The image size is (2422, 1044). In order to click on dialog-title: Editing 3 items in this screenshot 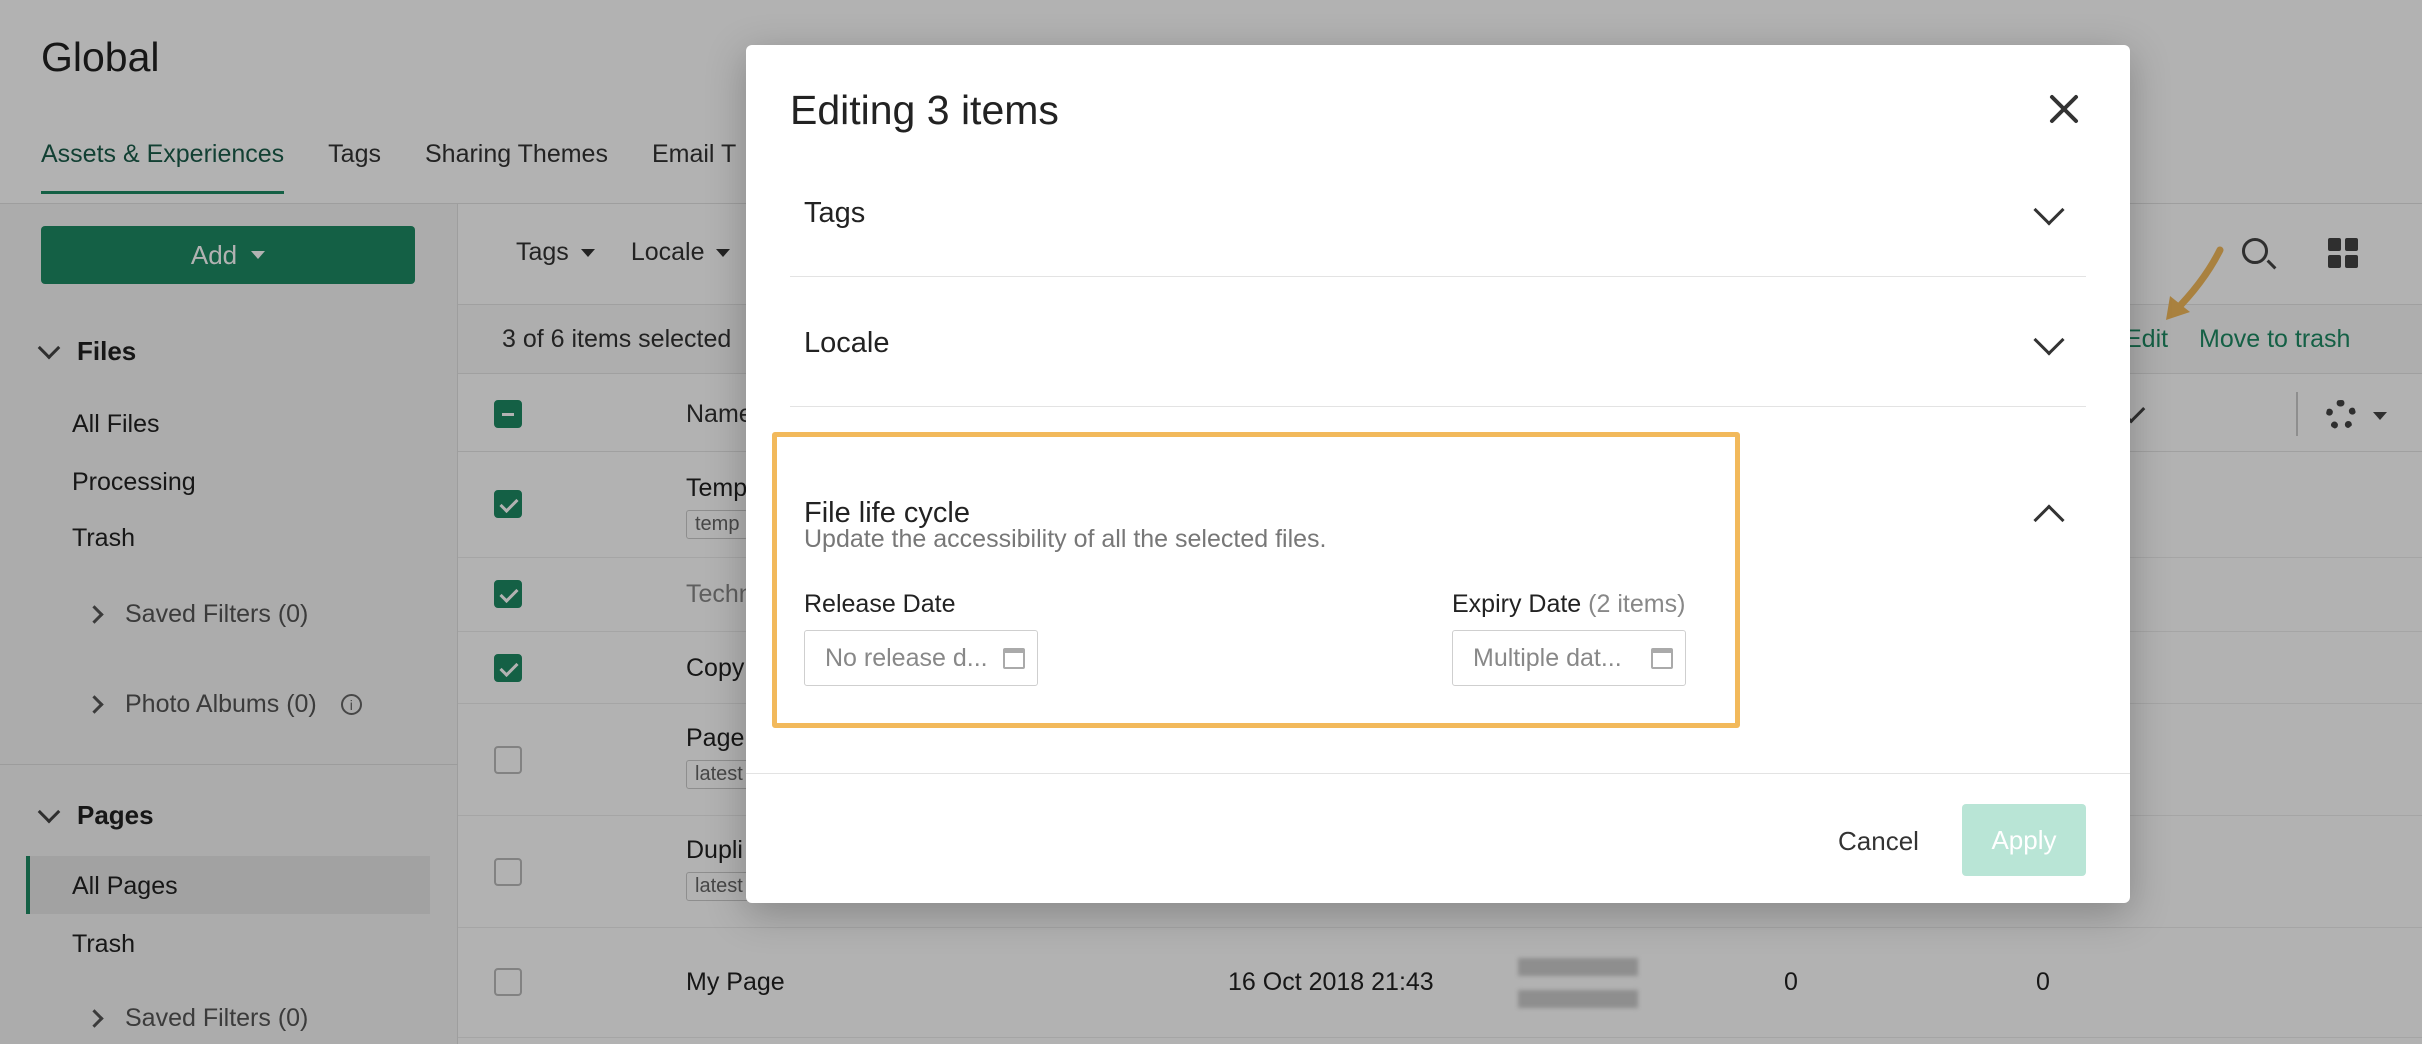, I will do `click(924, 110)`.